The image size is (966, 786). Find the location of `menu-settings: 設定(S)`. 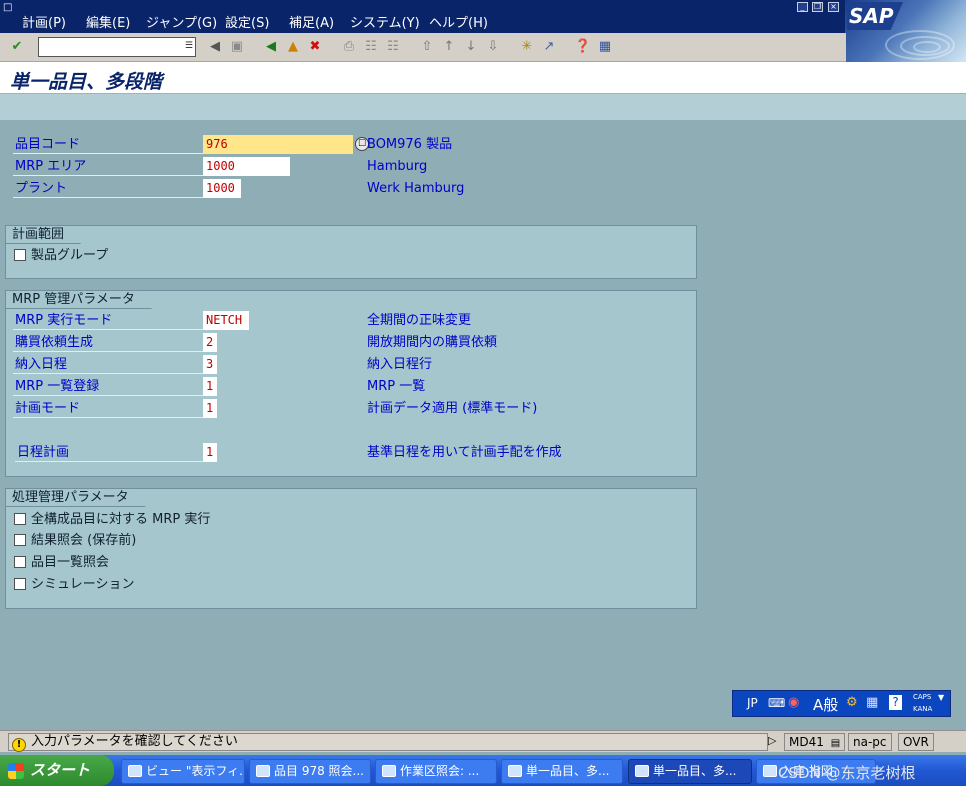

menu-settings: 設定(S) is located at coordinates (247, 21).